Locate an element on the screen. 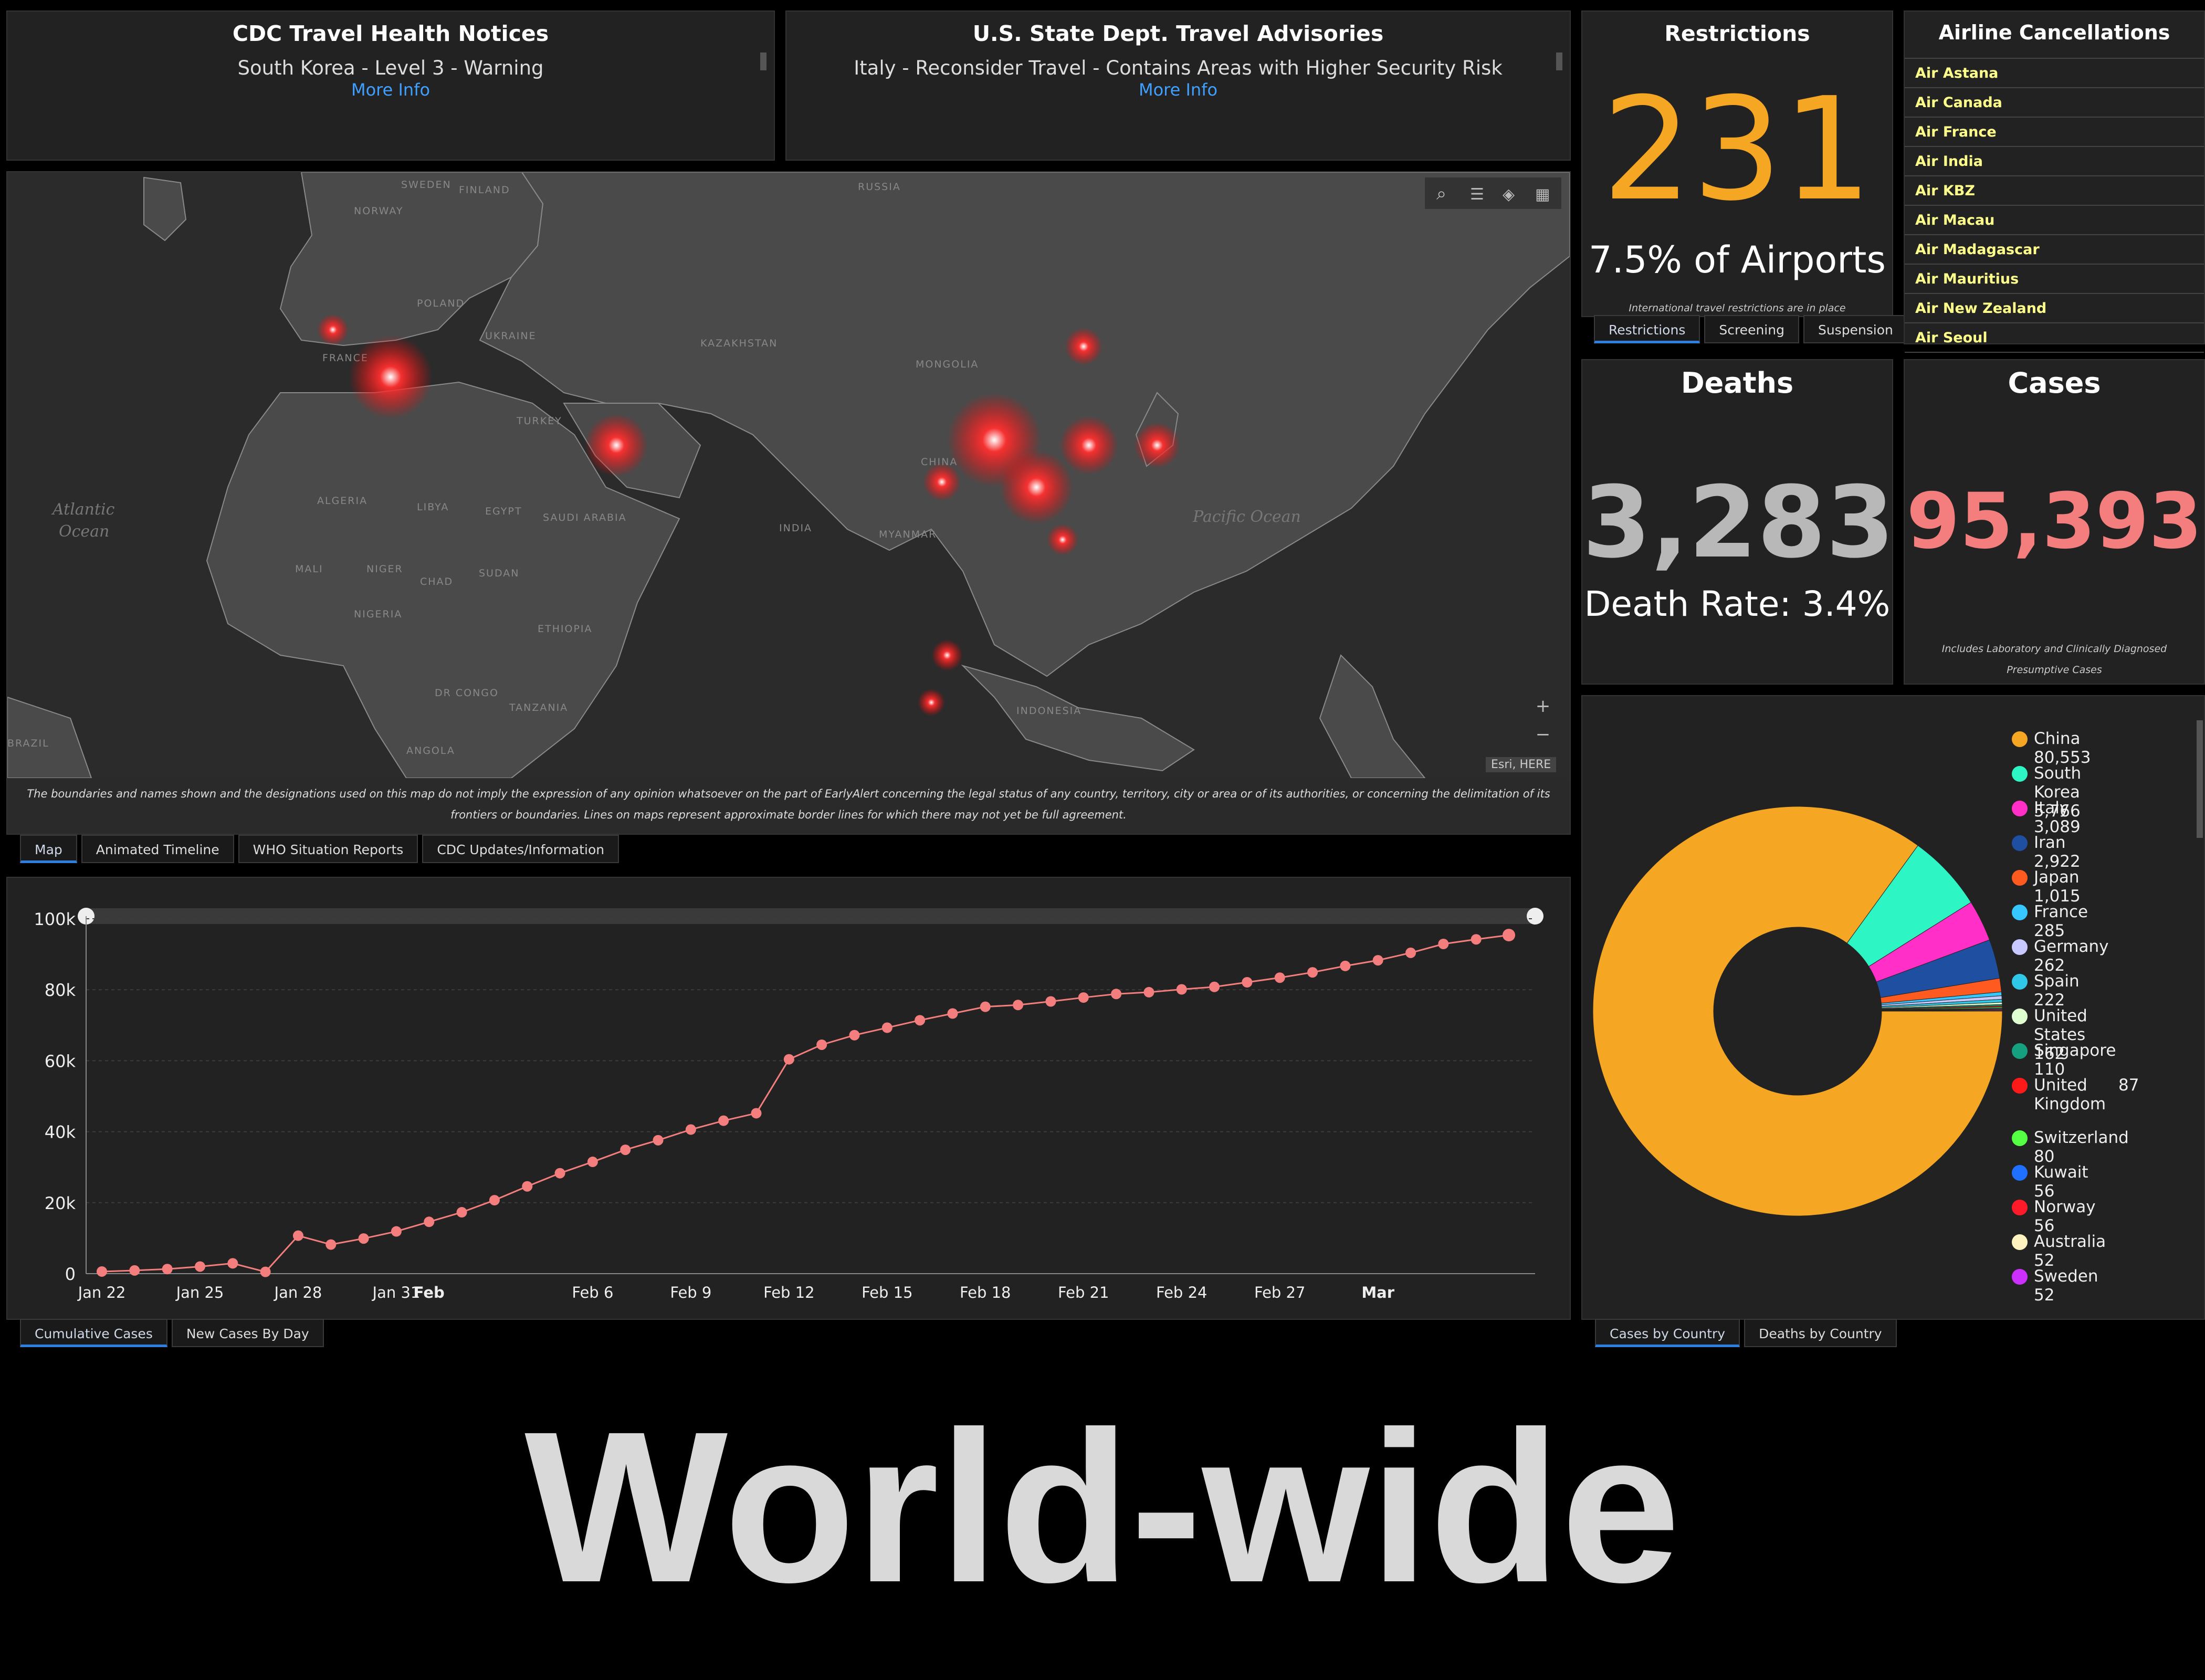 The image size is (2205, 1680). list-item: Air India is located at coordinates (2054, 161).